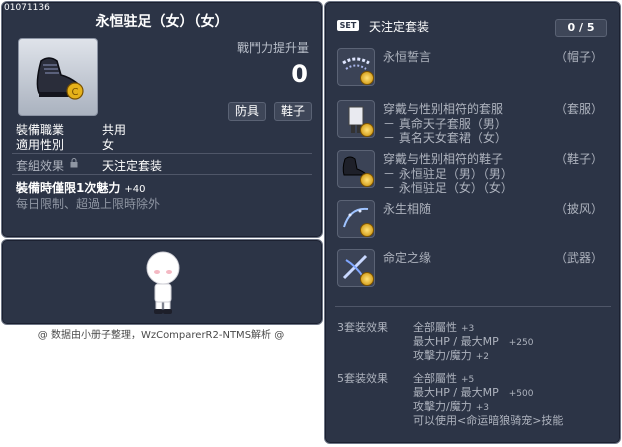 This screenshot has width=622, height=447. I want to click on set-effect-label: 套組效果, so click(40, 166).